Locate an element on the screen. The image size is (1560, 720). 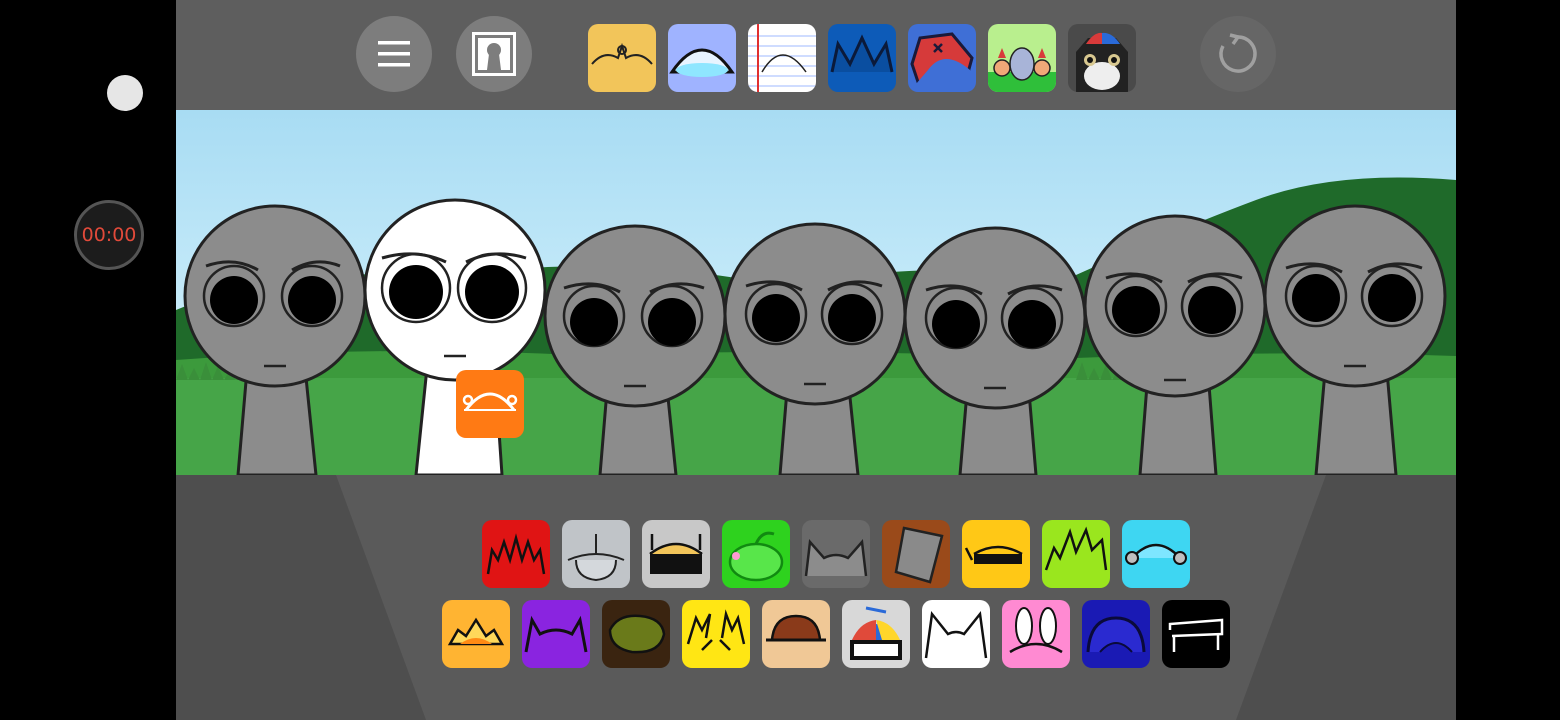
cat-propeller-cap-icon is located at coordinates (1102, 58).